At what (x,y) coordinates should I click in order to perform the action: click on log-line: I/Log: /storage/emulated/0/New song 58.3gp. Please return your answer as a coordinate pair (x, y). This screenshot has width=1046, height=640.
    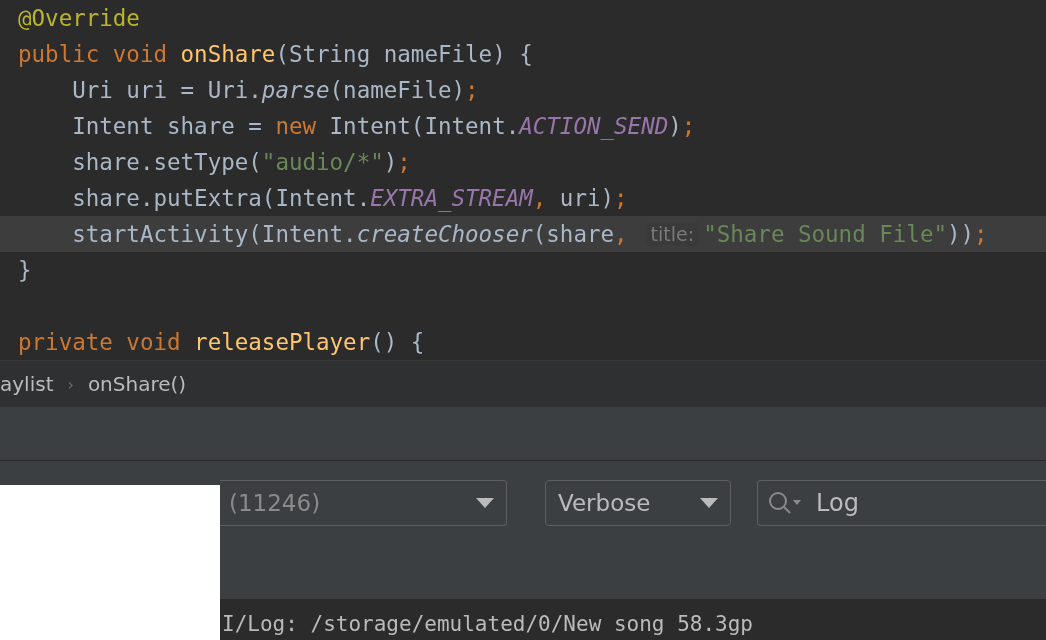
    Looking at the image, I should click on (488, 624).